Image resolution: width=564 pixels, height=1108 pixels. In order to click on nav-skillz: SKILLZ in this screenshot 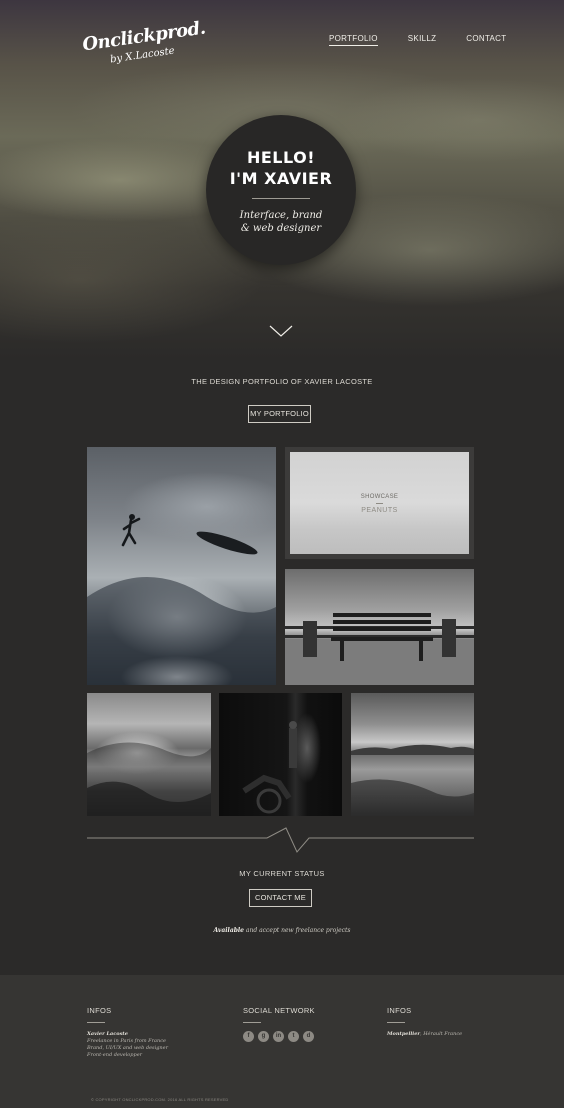, I will do `click(422, 40)`.